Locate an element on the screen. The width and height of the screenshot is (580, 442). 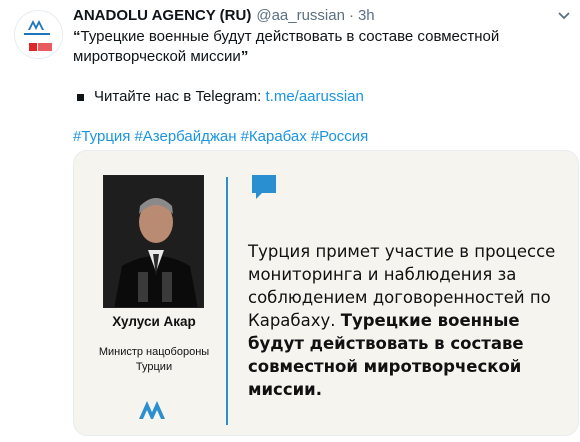
hashtags: #Турция #Азербайджан #Карабах #Россия is located at coordinates (323, 137).